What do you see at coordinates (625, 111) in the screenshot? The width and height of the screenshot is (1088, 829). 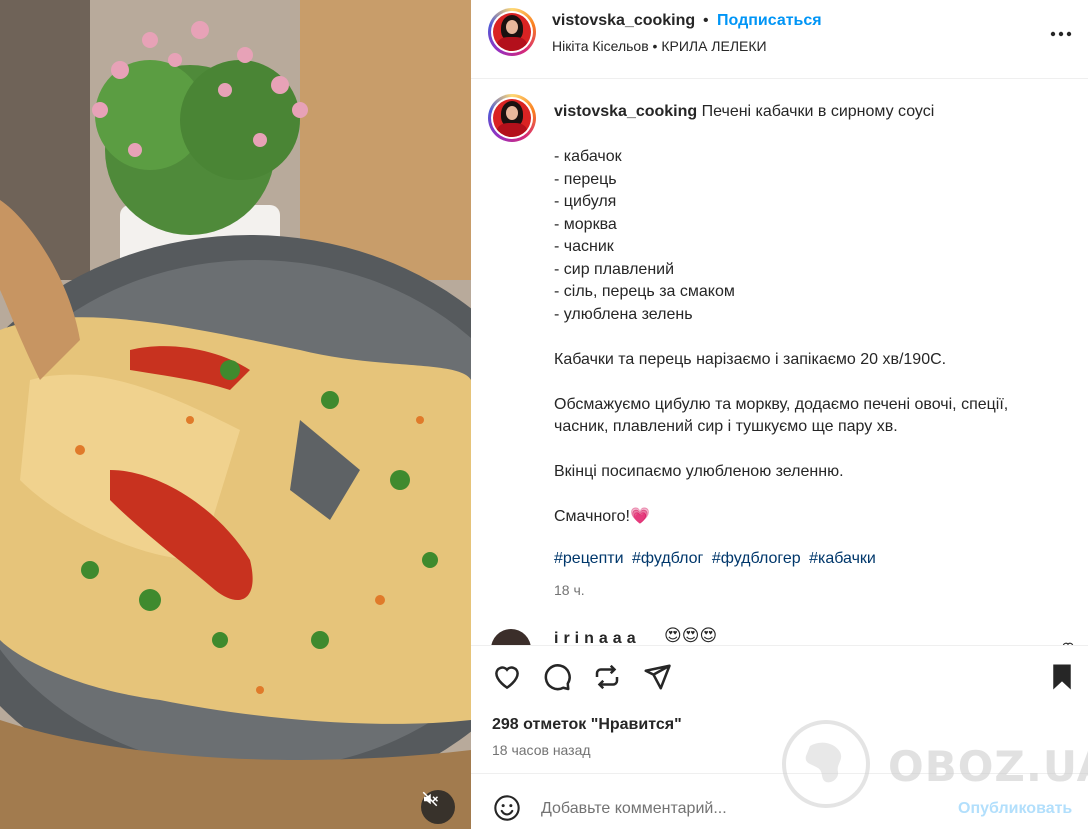 I see `caption-username: vistovska_cooking` at bounding box center [625, 111].